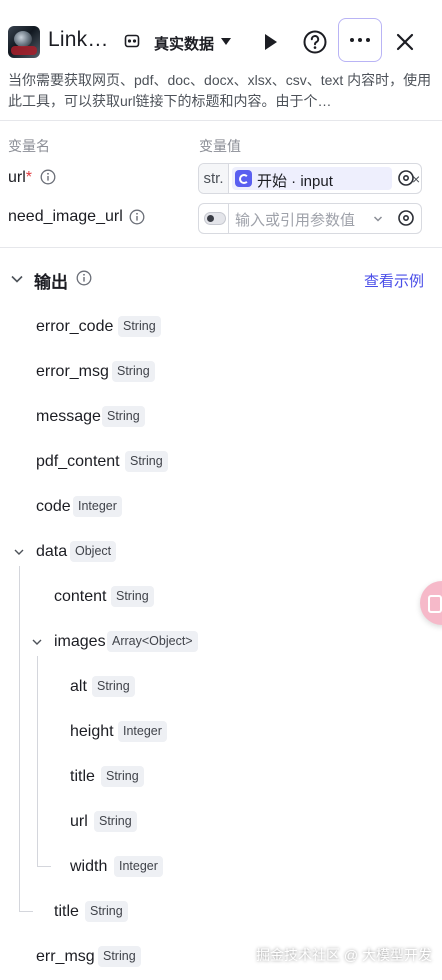  I want to click on floating-assistant-button, so click(431, 603).